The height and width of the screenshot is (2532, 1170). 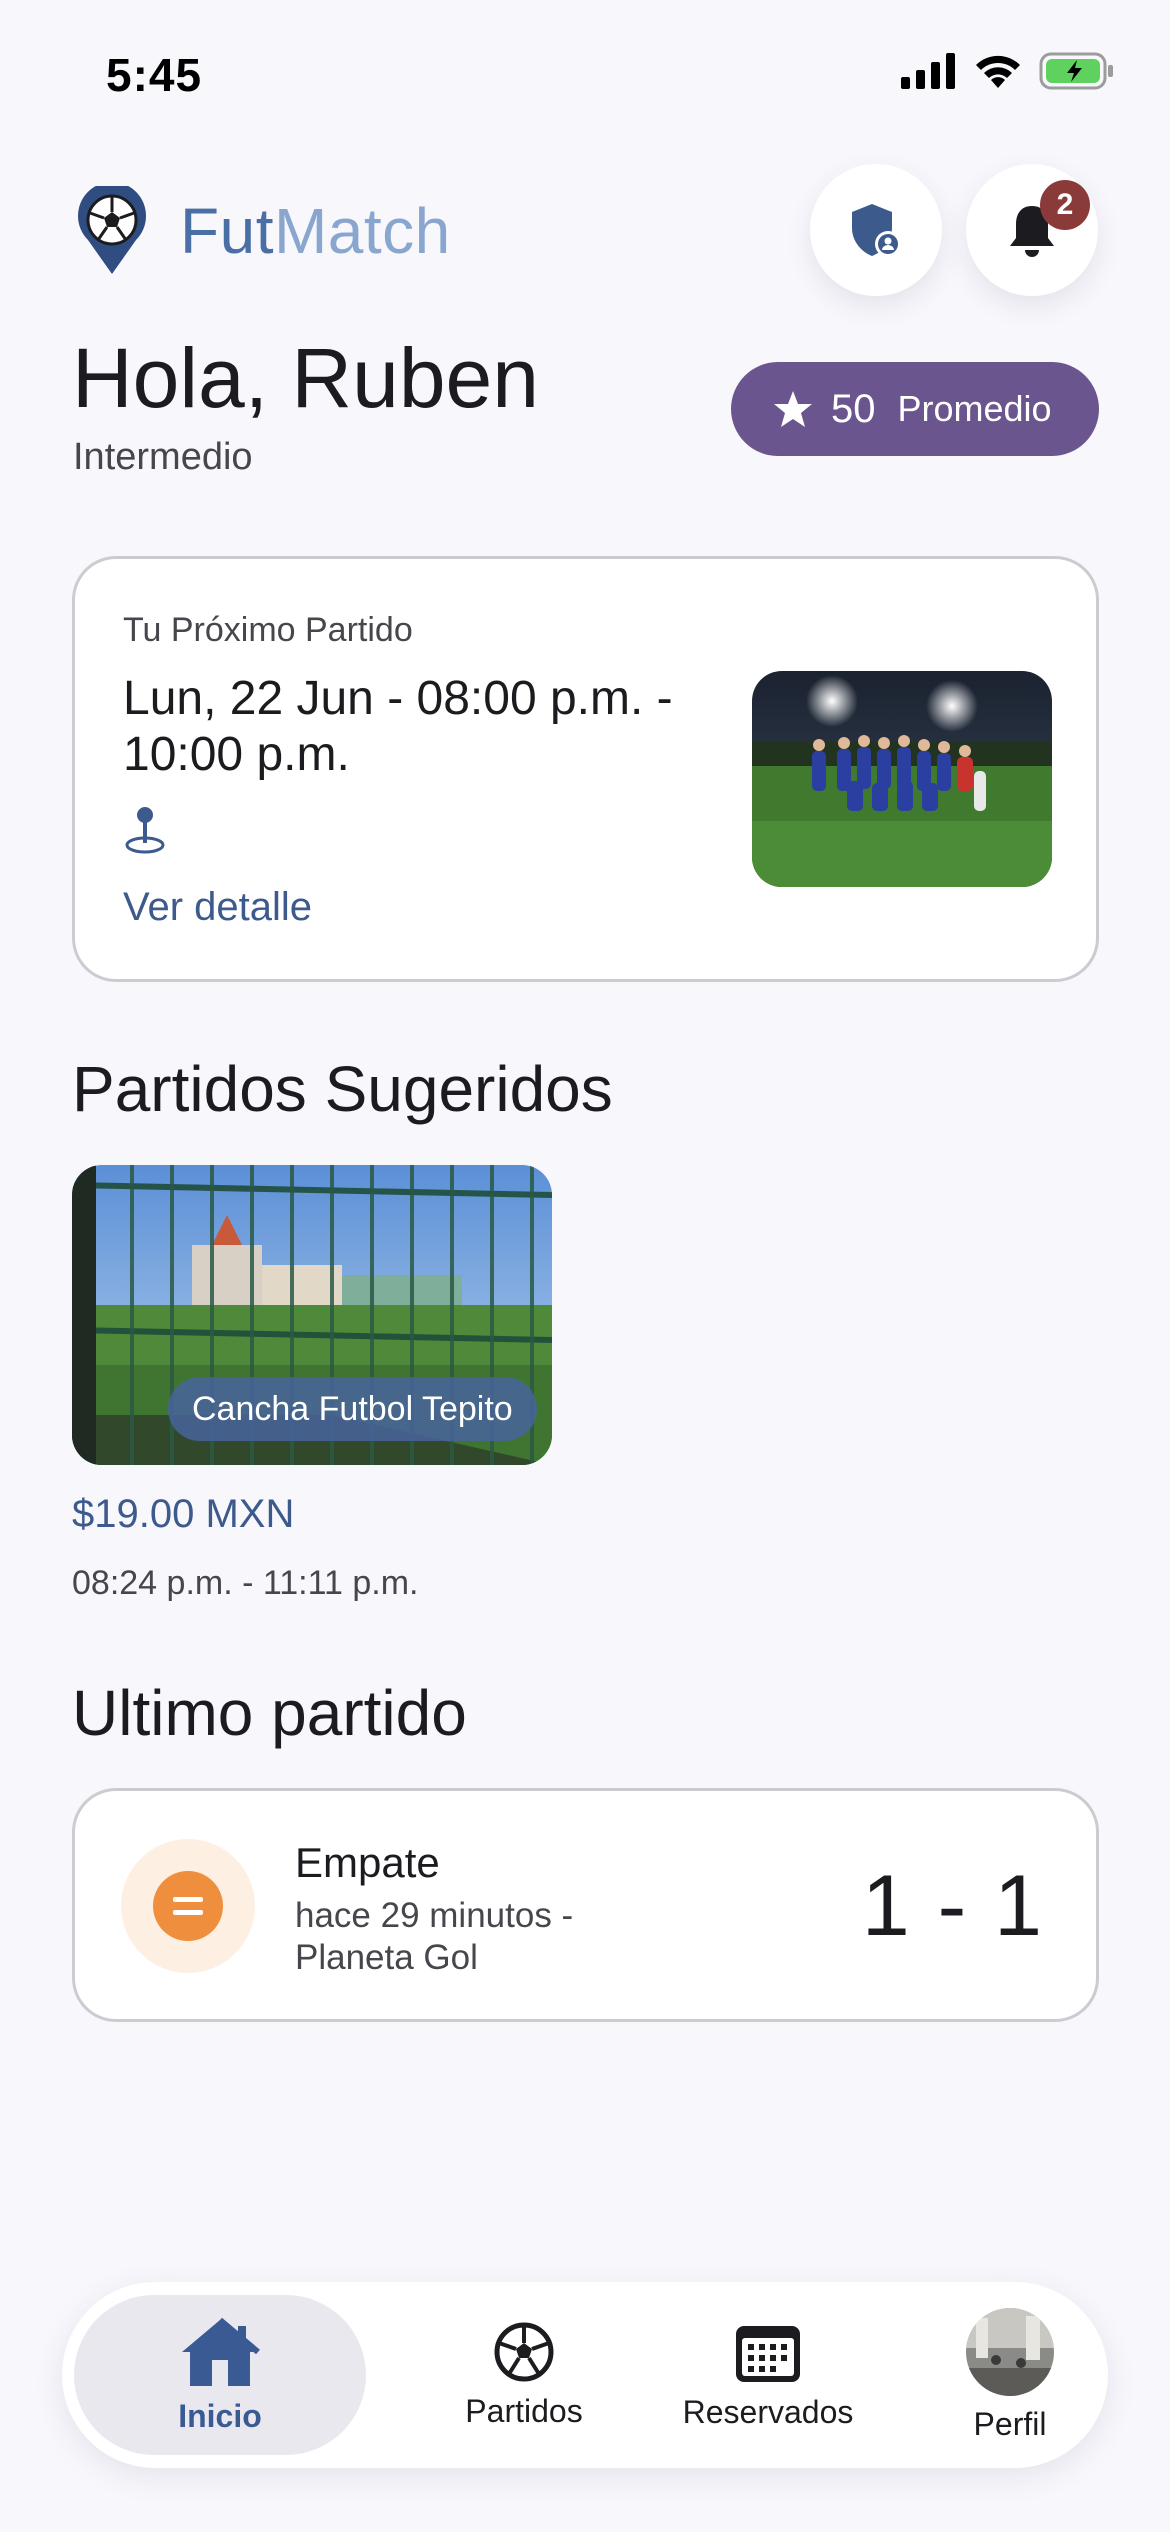 I want to click on home-icon, so click(x=221, y=2351).